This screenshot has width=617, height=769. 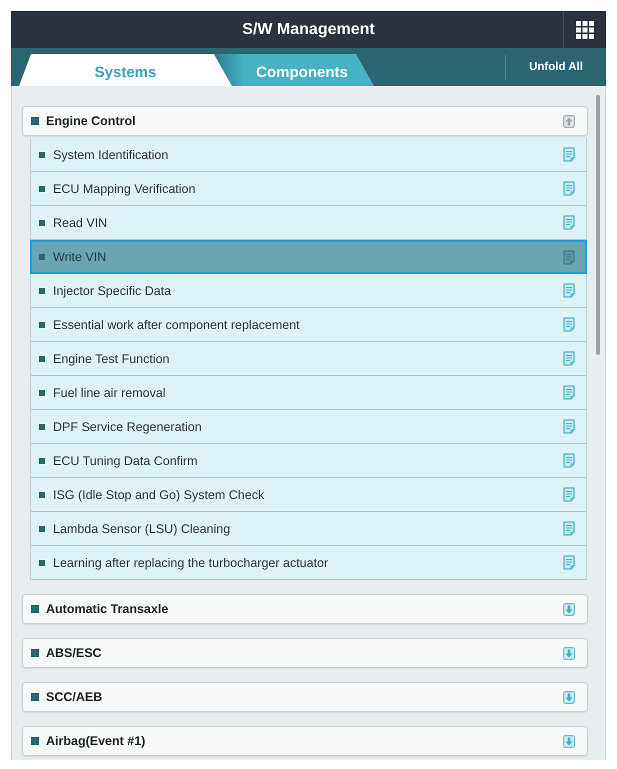 I want to click on list-item: Lambda Sensor (LSU) Cleaning, so click(x=308, y=529).